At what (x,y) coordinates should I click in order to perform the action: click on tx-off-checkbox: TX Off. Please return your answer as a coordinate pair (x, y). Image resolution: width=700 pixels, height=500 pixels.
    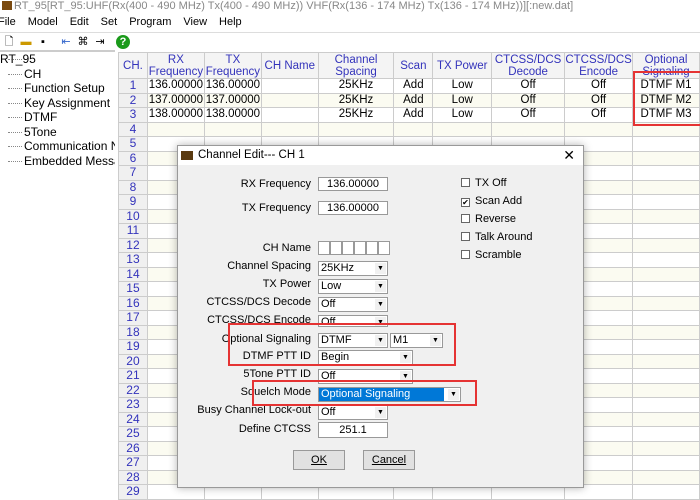
    Looking at the image, I should click on (484, 183).